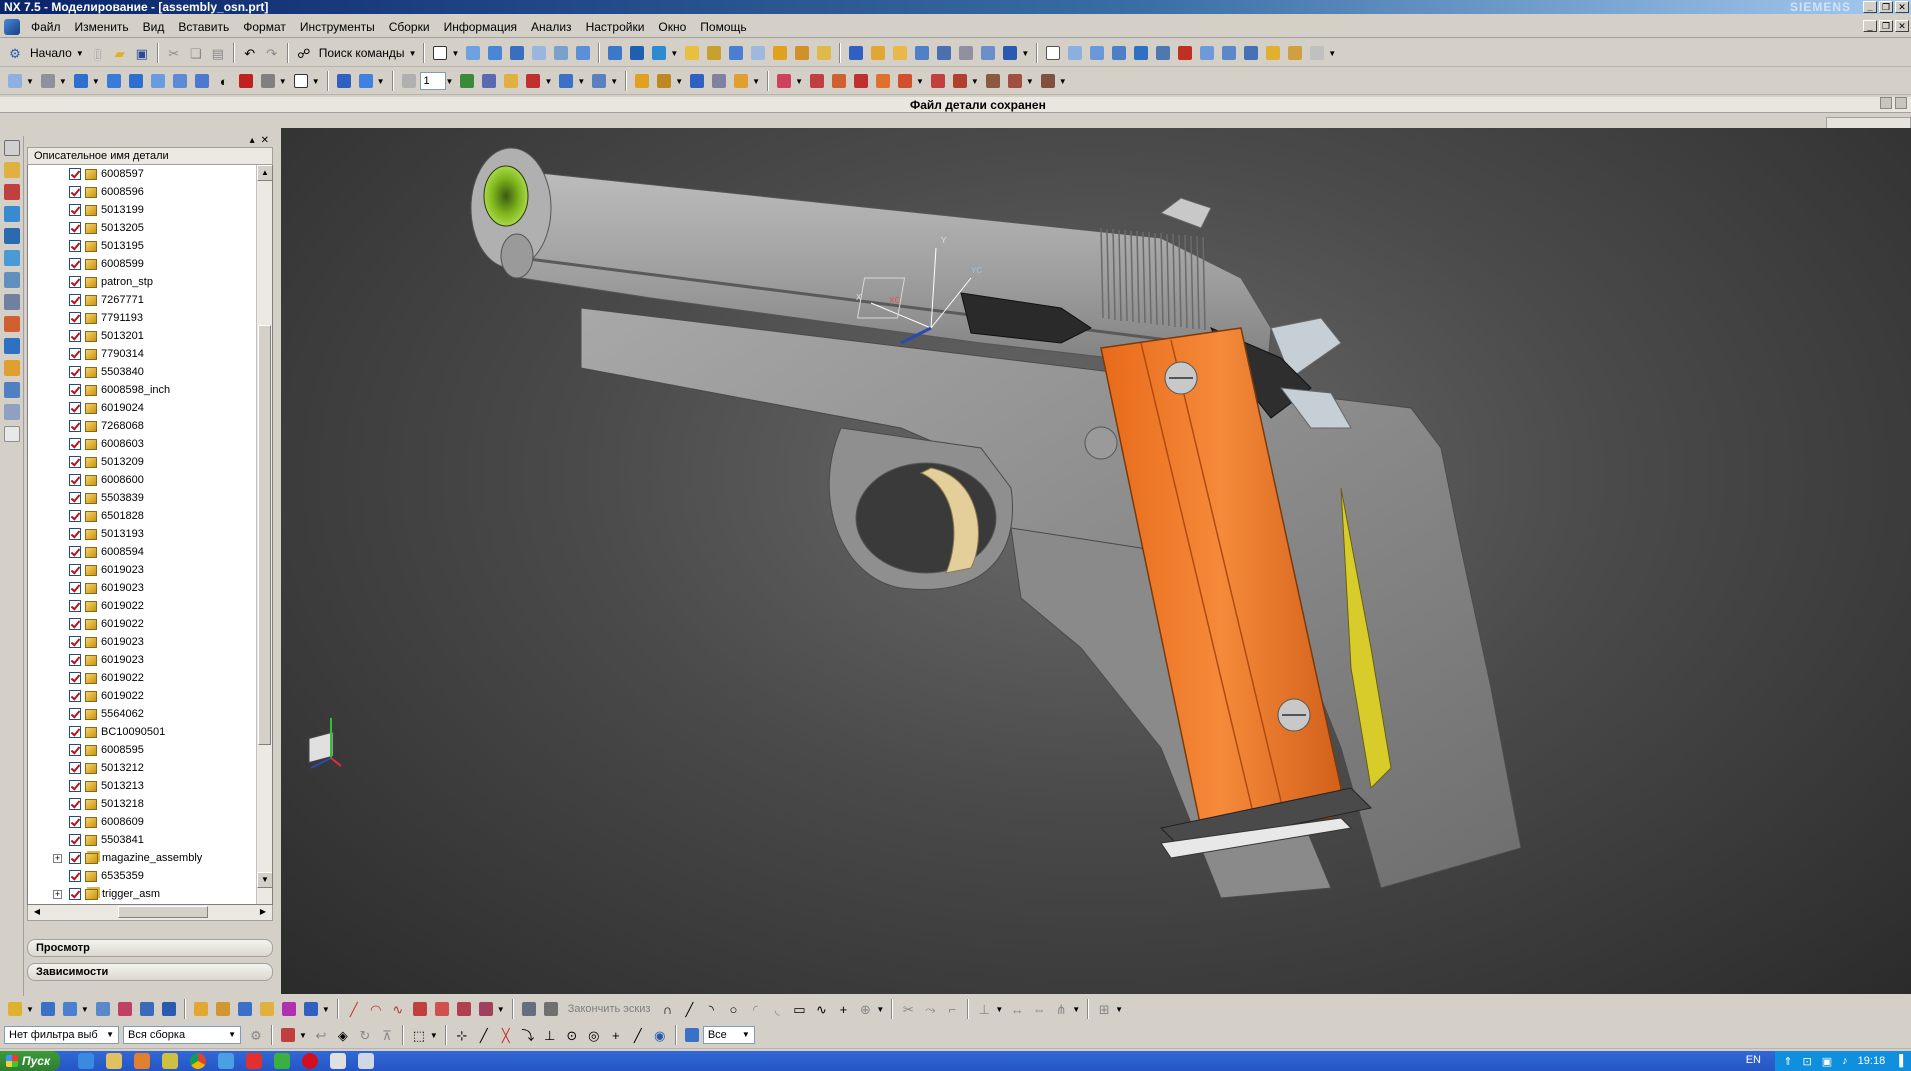 The height and width of the screenshot is (1071, 1911). What do you see at coordinates (138, 804) in the screenshot?
I see `tree-row: 5013218` at bounding box center [138, 804].